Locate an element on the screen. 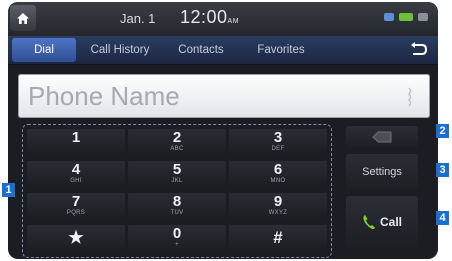 This screenshot has height=261, width=452. signal-icon is located at coordinates (406, 17).